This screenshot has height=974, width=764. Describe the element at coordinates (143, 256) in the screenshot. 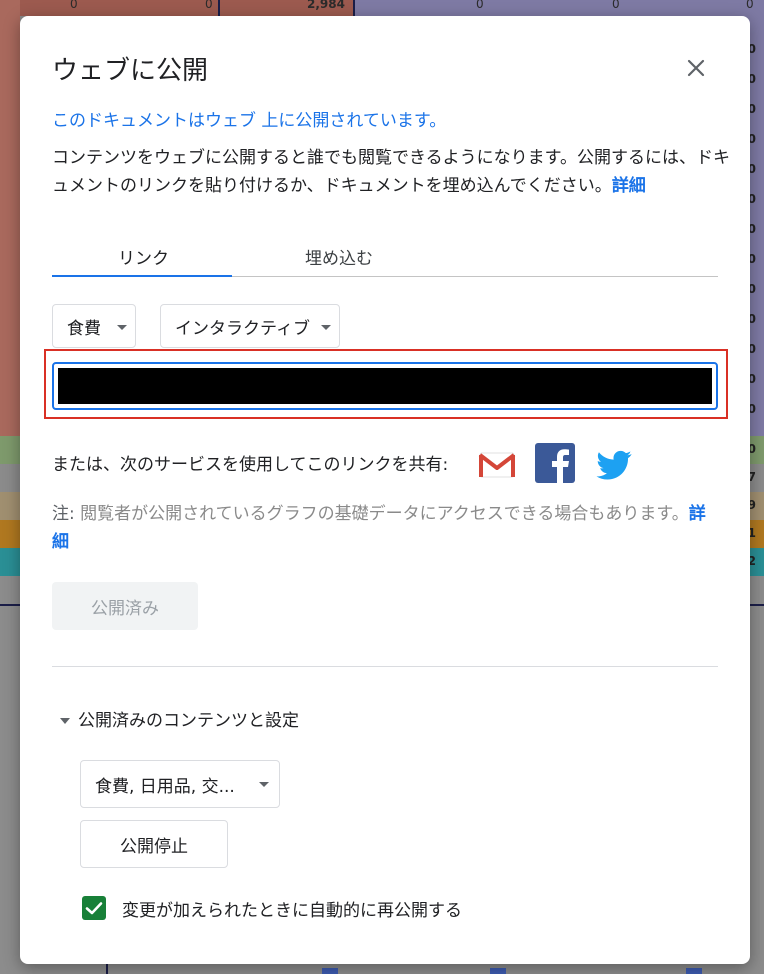

I see `tab-link: リンク` at that location.